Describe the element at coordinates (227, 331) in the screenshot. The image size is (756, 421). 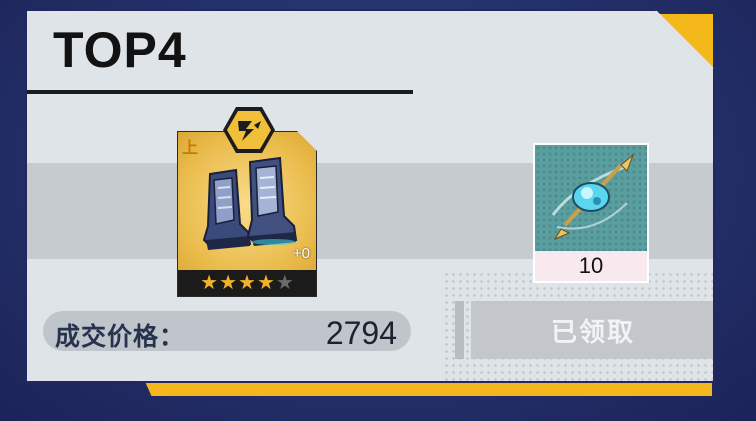
I see `price-row: 成交价格： 2794` at that location.